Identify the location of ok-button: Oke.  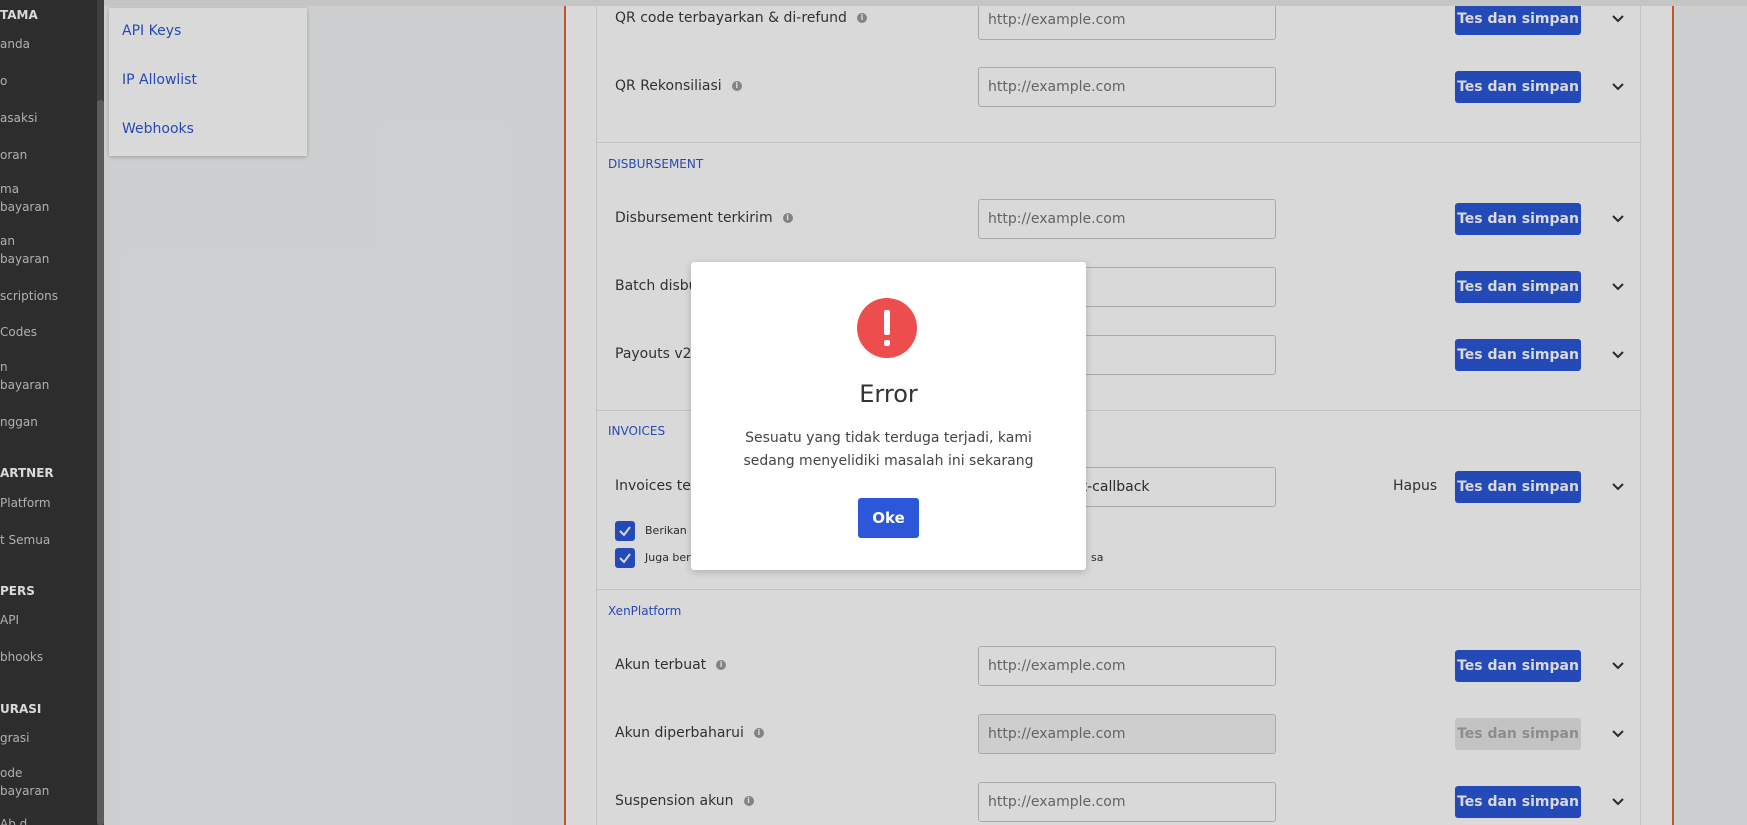
(888, 518).